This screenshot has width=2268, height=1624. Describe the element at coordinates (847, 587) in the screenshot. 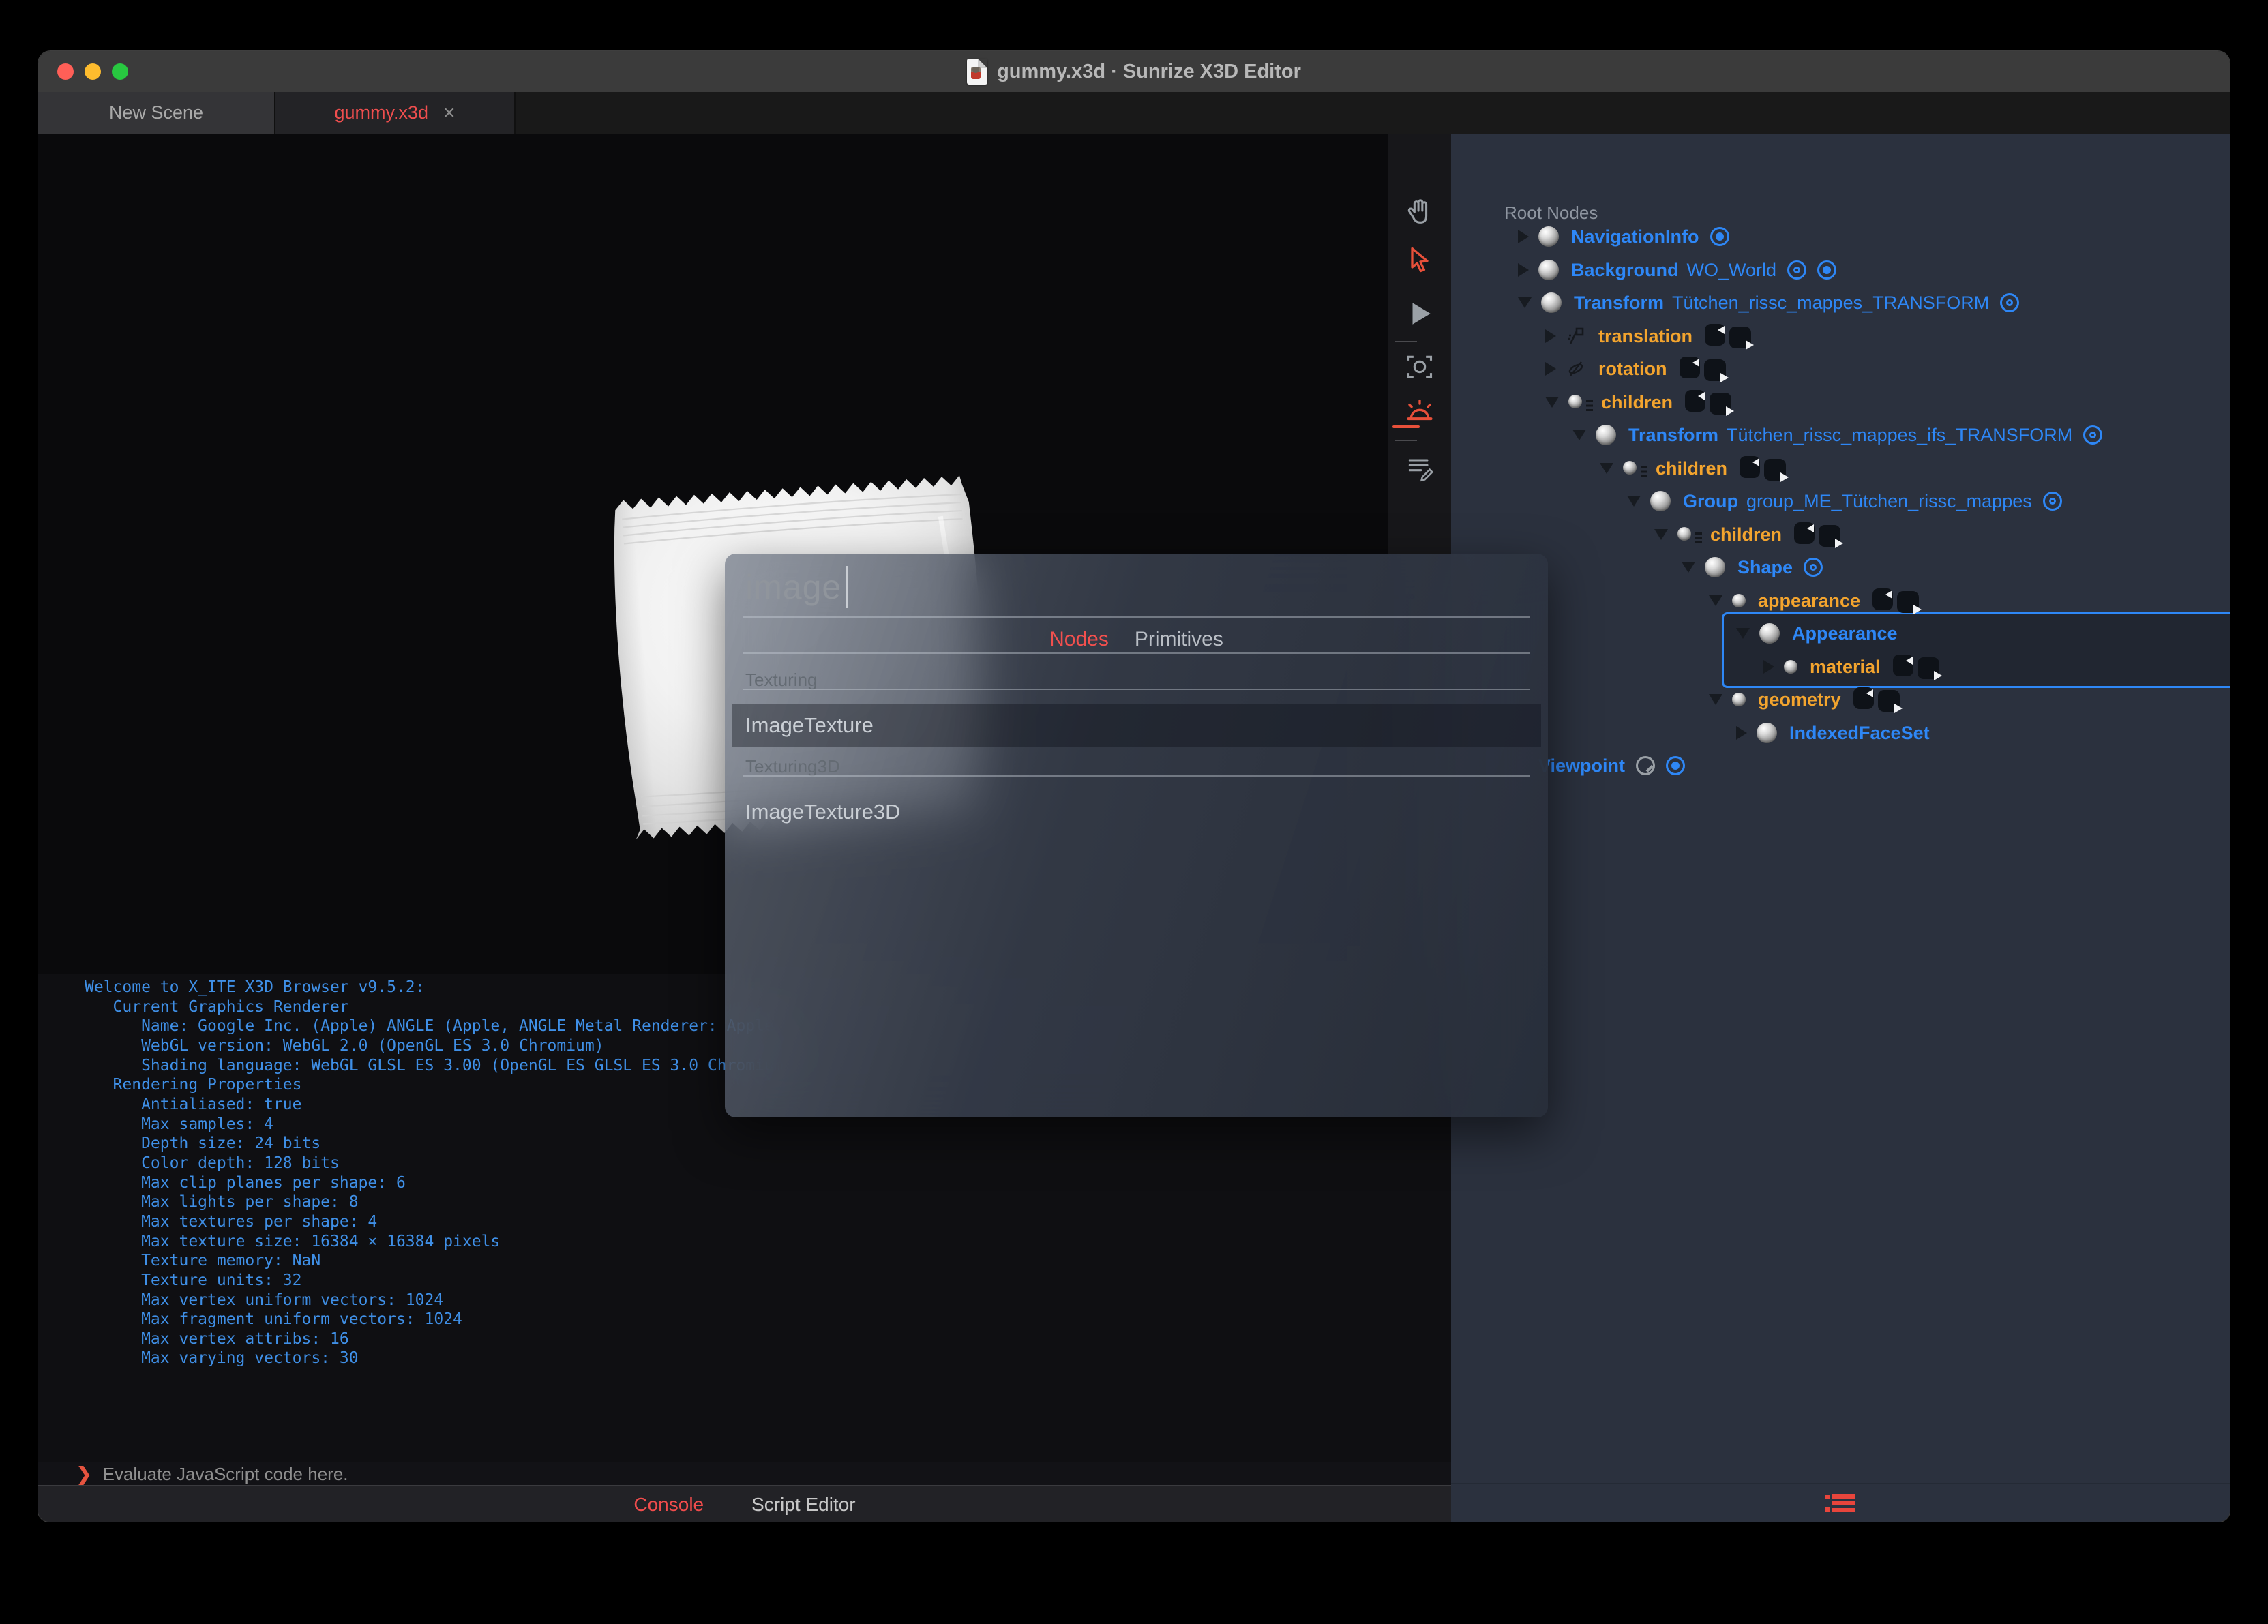

I see `text-caret` at that location.